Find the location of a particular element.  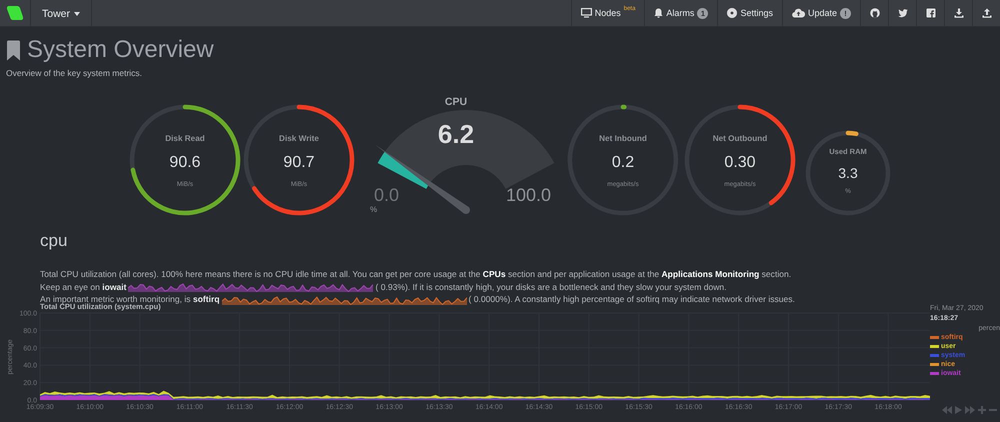

description-text: Total CPU utilization (all cores). 100% here means there is no CPU idle time at all. You can get per core usage at the CPUs section and per application usage at the Applications Monitoring section. is located at coordinates (416, 274).